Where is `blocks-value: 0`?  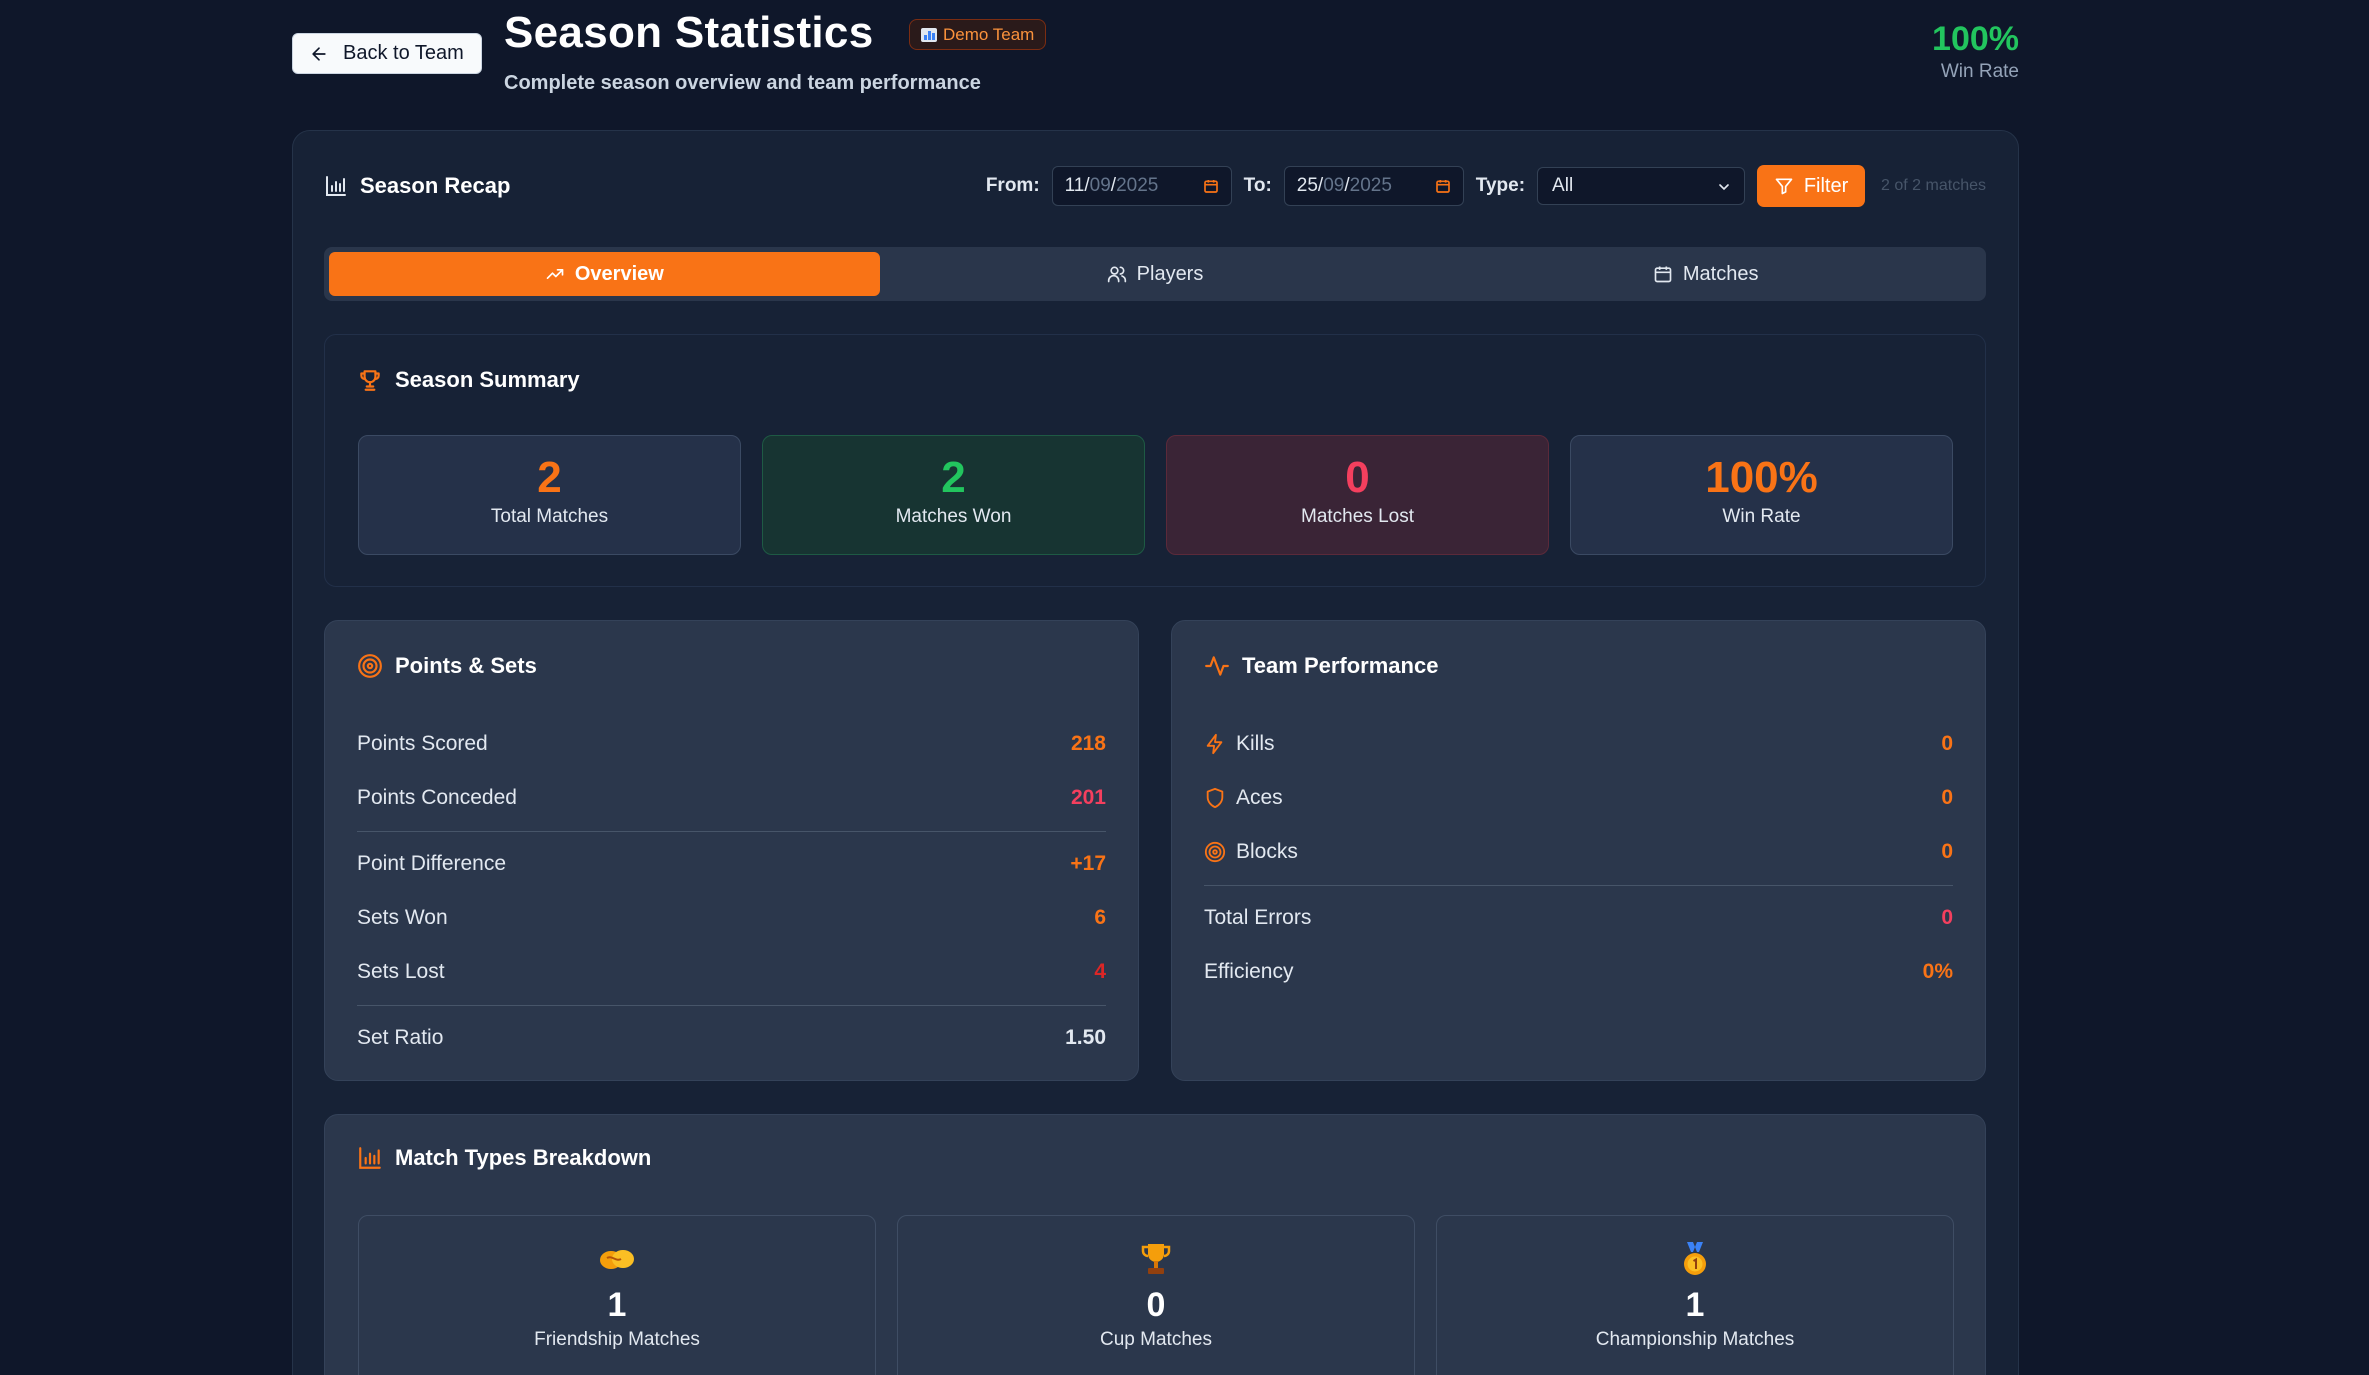 blocks-value: 0 is located at coordinates (1947, 851).